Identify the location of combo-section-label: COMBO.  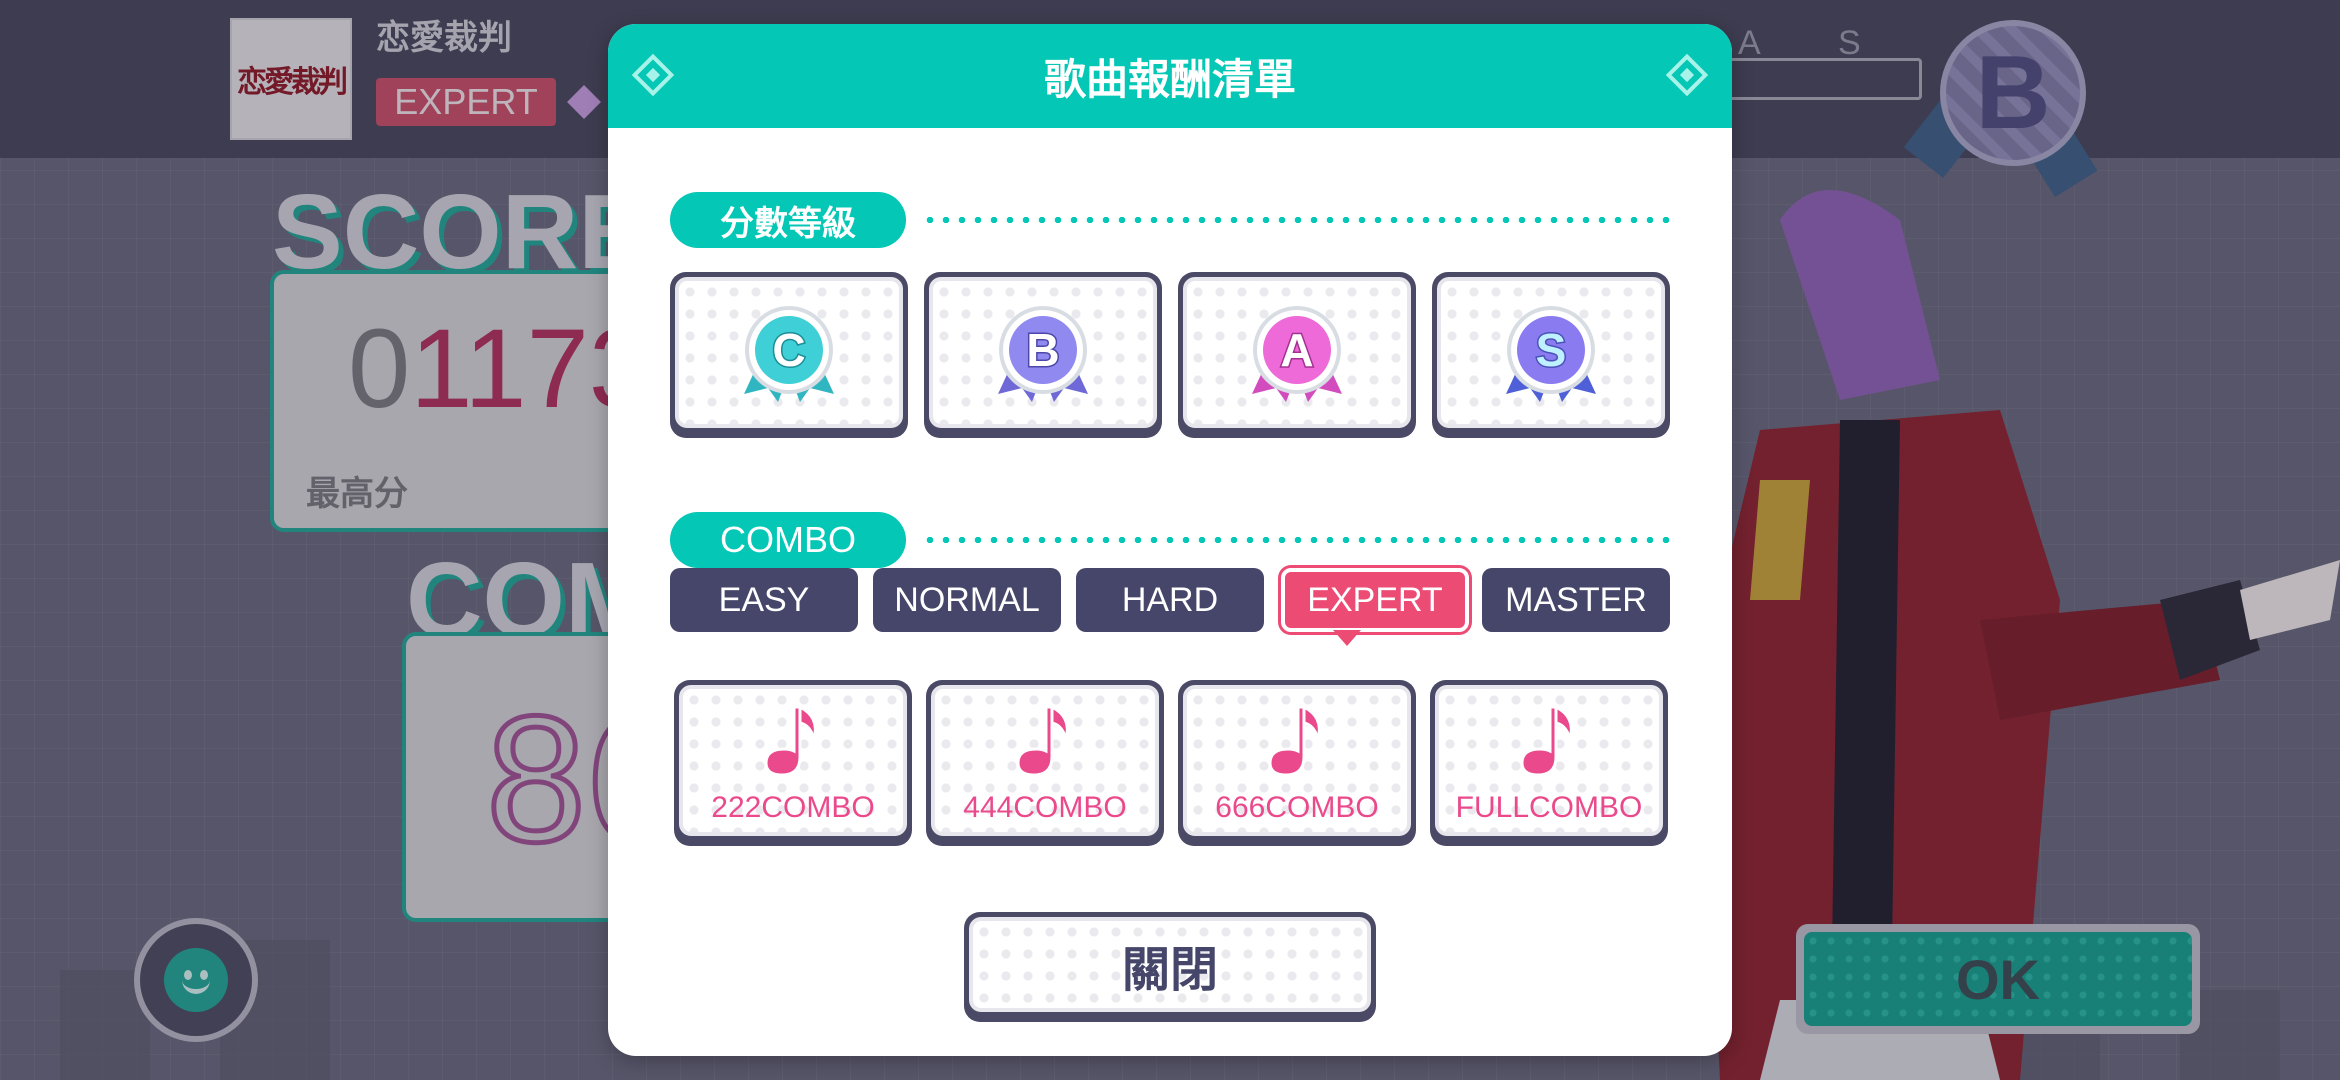
(788, 540).